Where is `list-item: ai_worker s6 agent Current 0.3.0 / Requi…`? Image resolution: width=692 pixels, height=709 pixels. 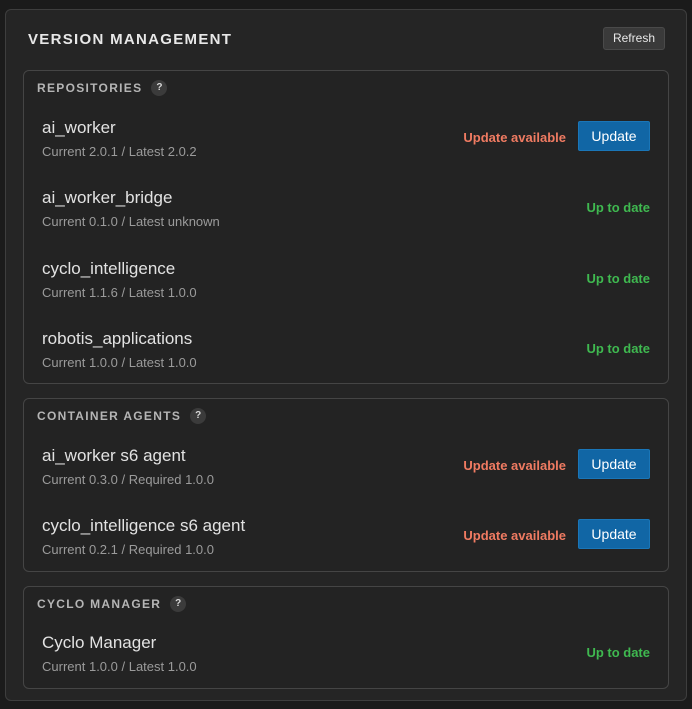
list-item: ai_worker s6 agent Current 0.3.0 / Requi… is located at coordinates (346, 471).